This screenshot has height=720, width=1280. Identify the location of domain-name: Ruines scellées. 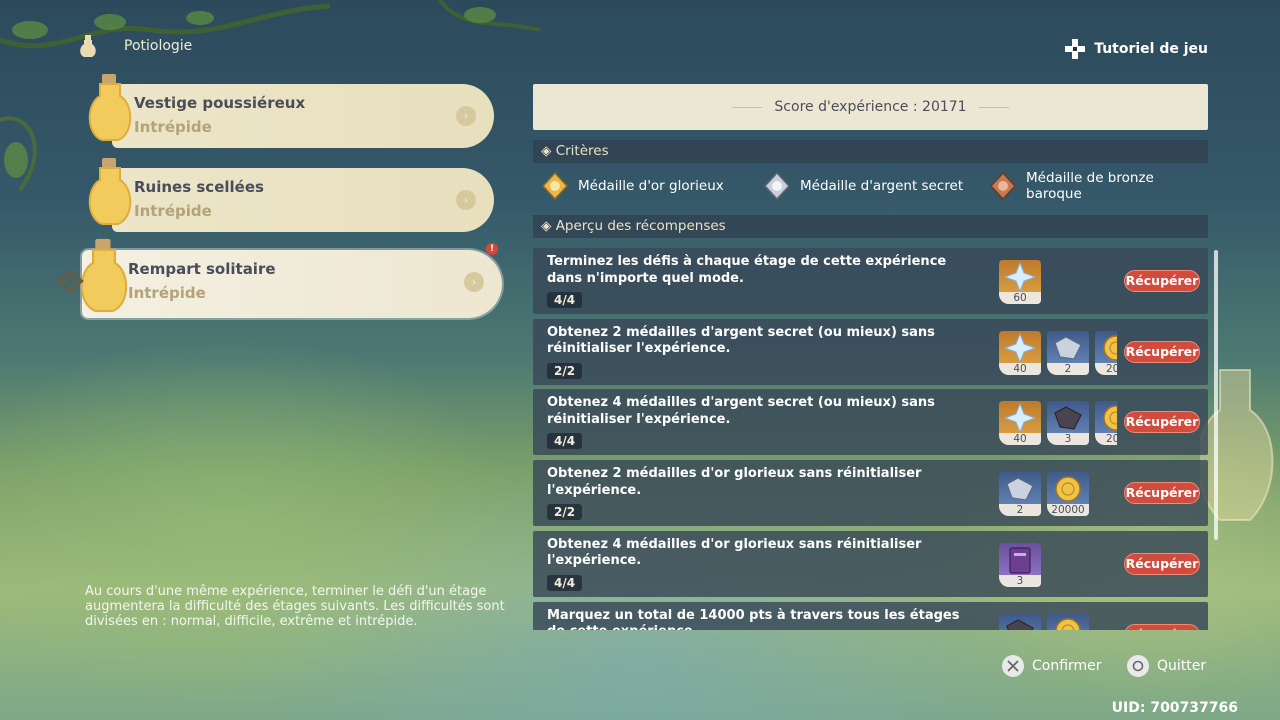
(199, 187).